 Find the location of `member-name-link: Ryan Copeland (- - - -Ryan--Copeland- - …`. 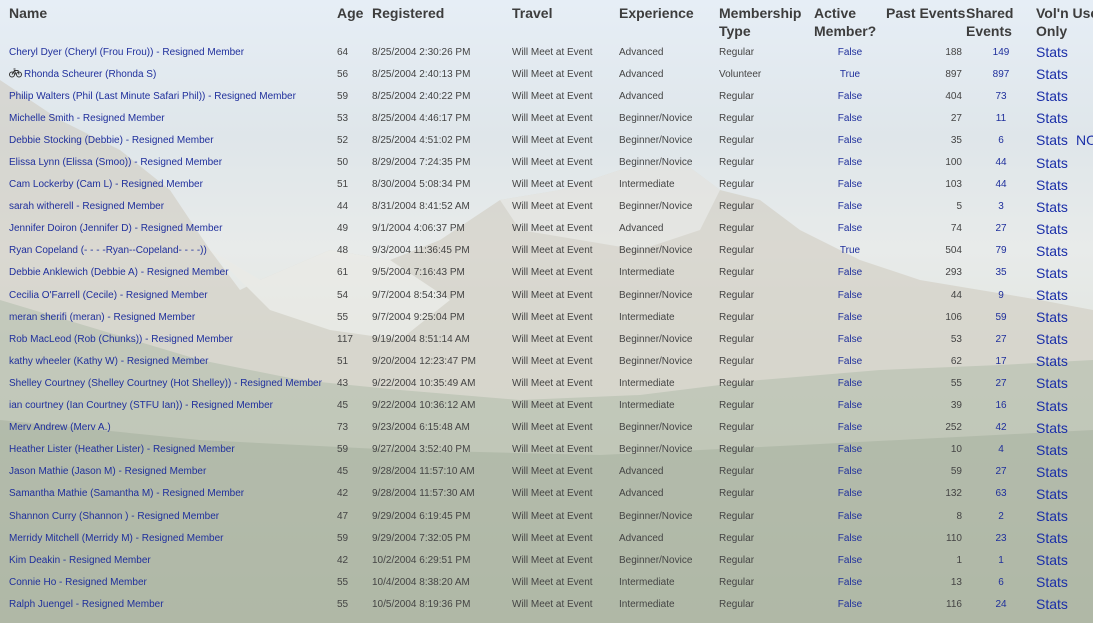

member-name-link: Ryan Copeland (- - - -Ryan--Copeland- - … is located at coordinates (108, 250).